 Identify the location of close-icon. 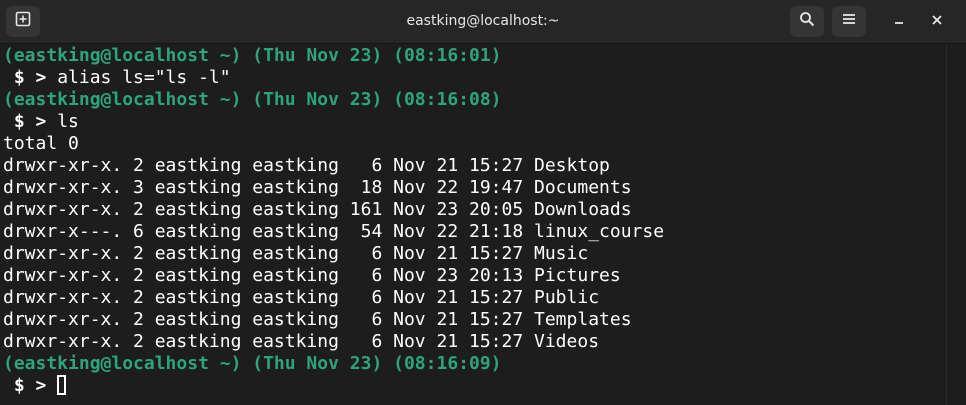
(937, 22).